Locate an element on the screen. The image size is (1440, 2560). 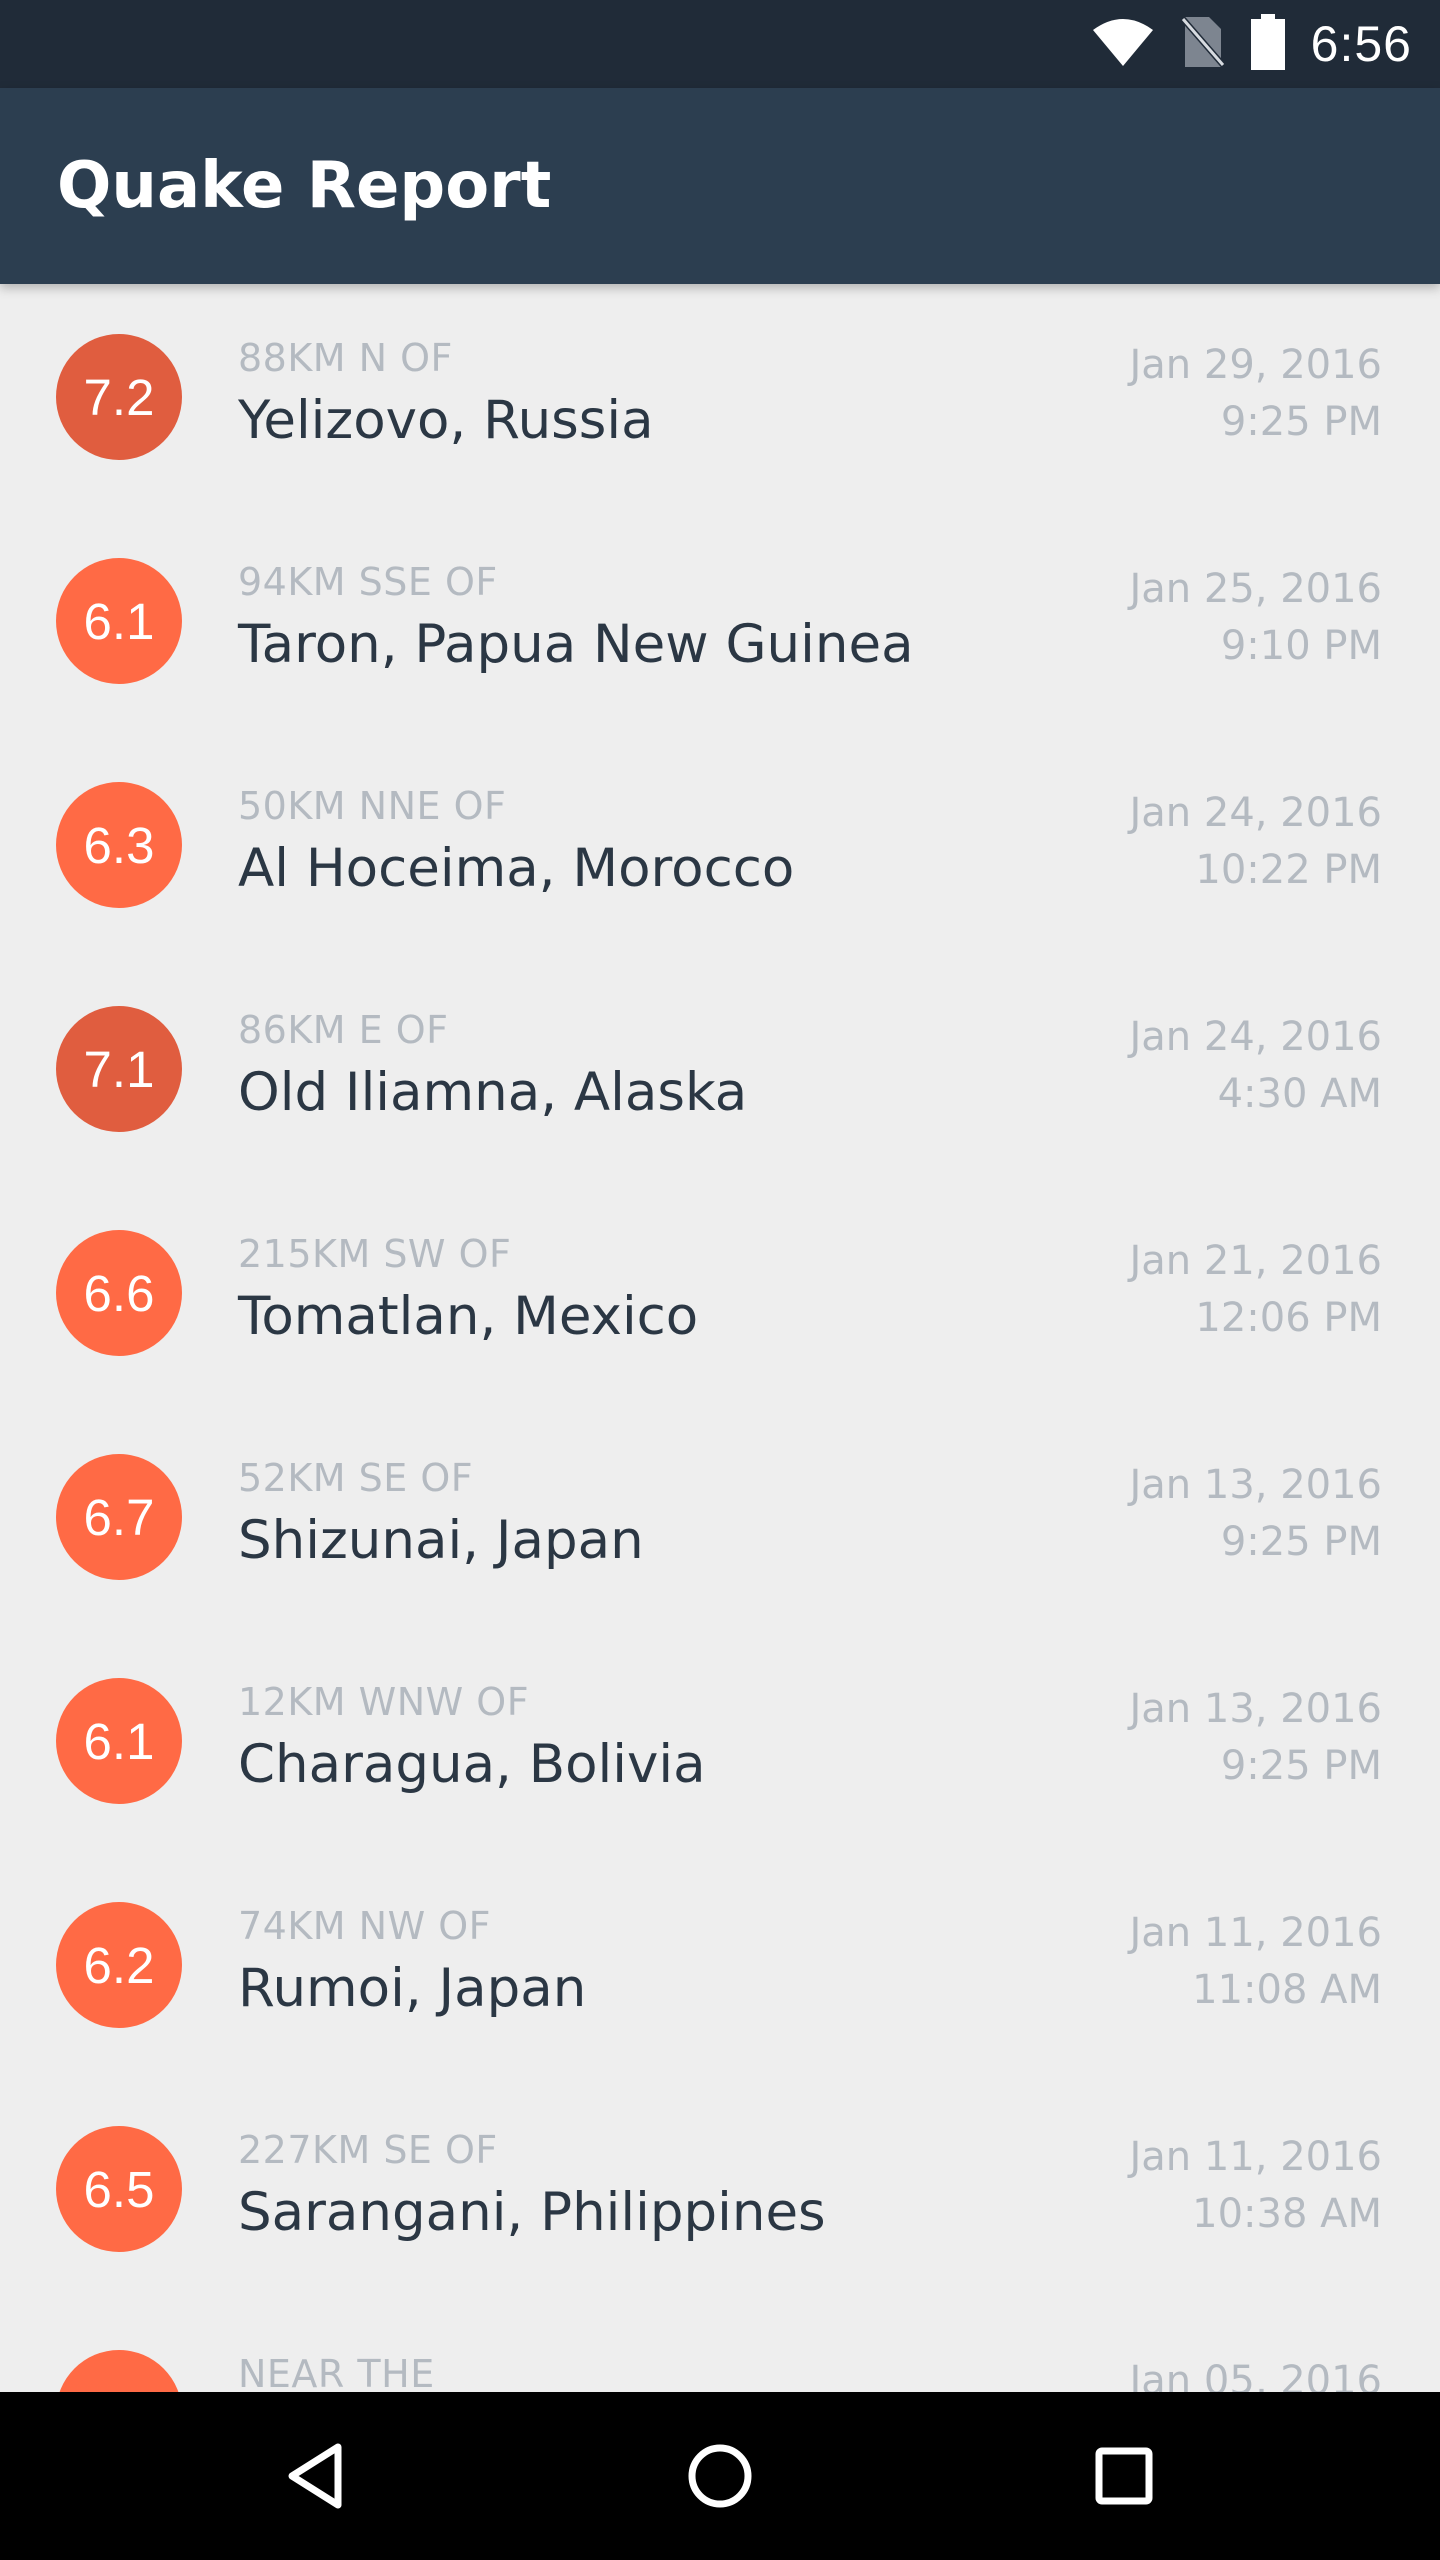
back-button is located at coordinates (316, 2476).